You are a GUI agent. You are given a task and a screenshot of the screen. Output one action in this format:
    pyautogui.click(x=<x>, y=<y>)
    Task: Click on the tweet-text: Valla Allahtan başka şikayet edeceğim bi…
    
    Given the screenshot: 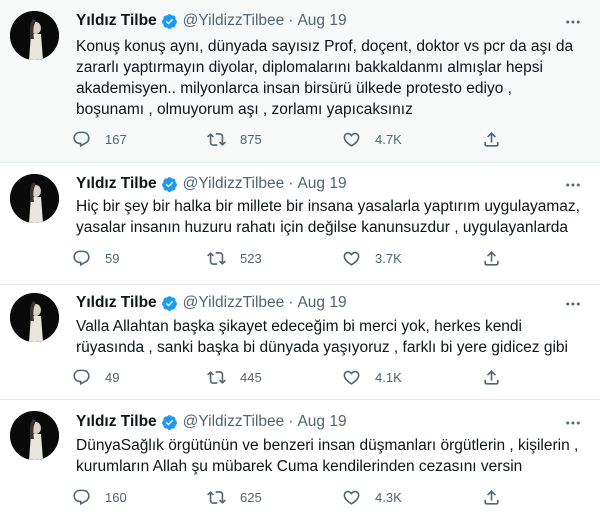 What is the action you would take?
    pyautogui.click(x=322, y=337)
    